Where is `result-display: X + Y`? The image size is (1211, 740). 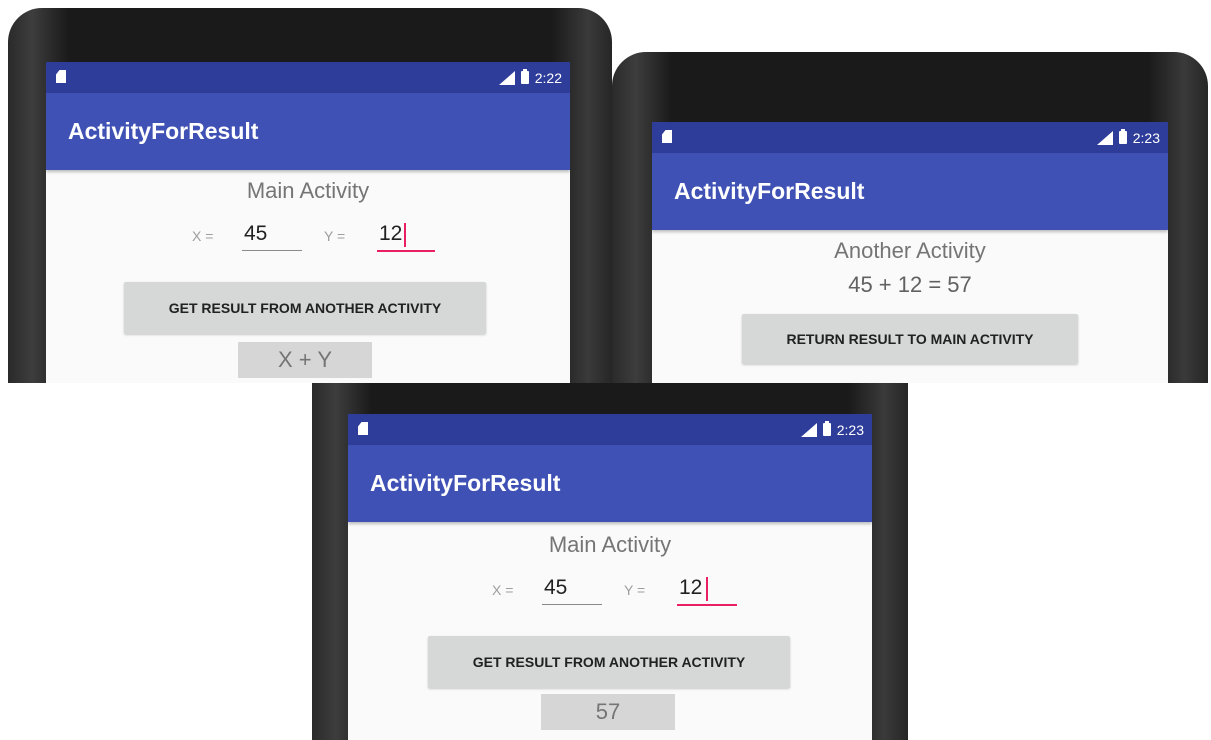
result-display: X + Y is located at coordinates (305, 360).